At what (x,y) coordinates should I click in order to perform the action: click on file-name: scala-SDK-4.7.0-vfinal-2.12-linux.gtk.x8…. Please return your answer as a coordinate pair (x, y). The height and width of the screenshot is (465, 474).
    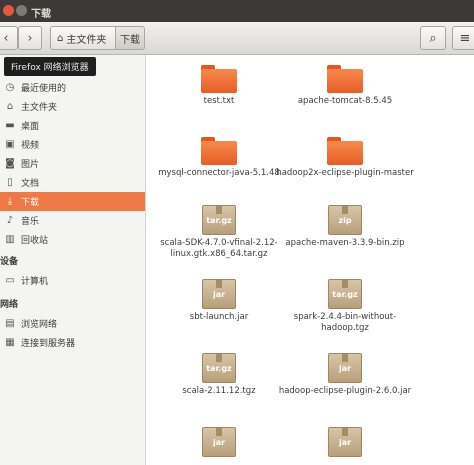
    Looking at the image, I should click on (219, 248).